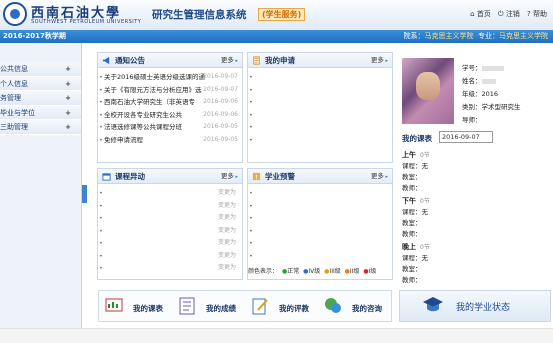  Describe the element at coordinates (256, 176) in the screenshot. I see `warning-icon` at that location.